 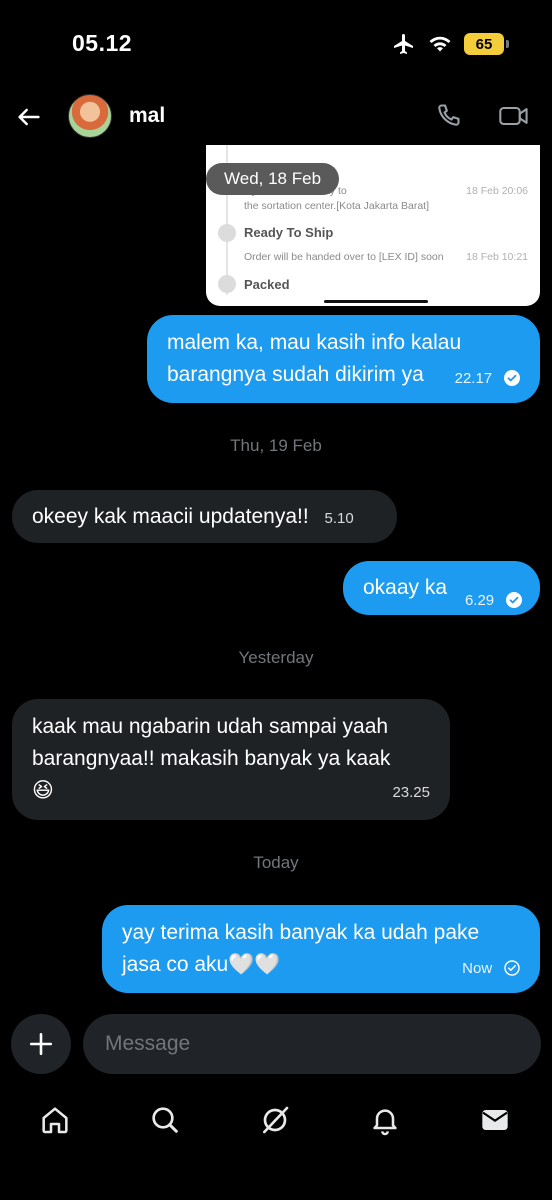 I want to click on video-call-button, so click(x=514, y=116).